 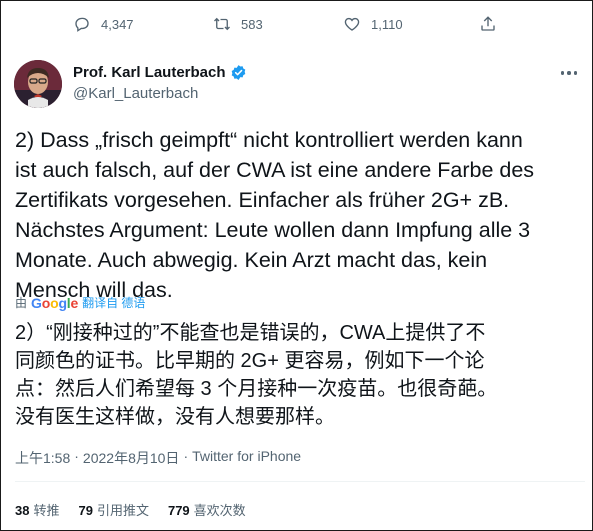 I want to click on like-icon, so click(x=352, y=24).